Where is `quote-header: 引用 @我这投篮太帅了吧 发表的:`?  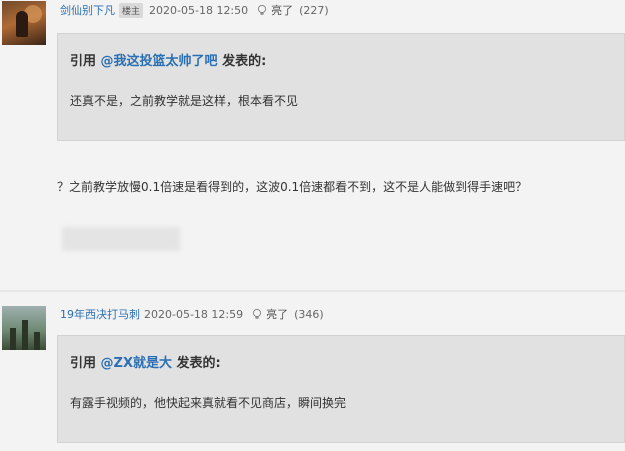
quote-header: 引用 @我这投篮太帅了吧 发表的: is located at coordinates (168, 59).